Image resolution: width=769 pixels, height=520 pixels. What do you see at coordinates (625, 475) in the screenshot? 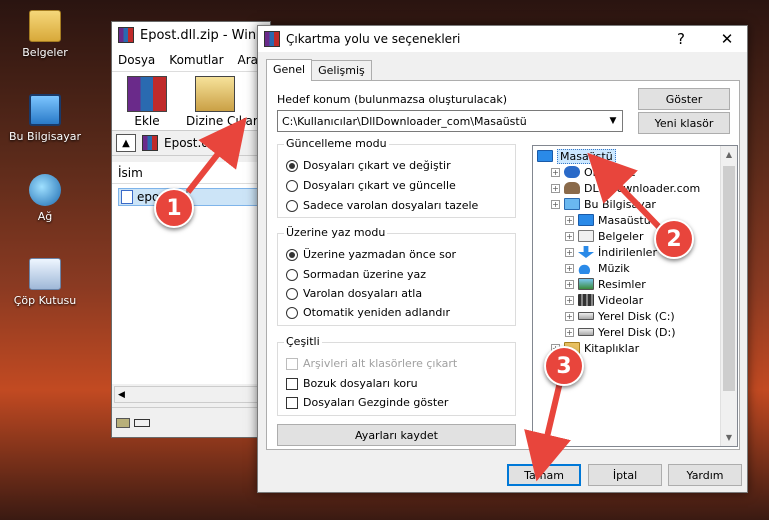
I see `cancel-button: İptal` at bounding box center [625, 475].